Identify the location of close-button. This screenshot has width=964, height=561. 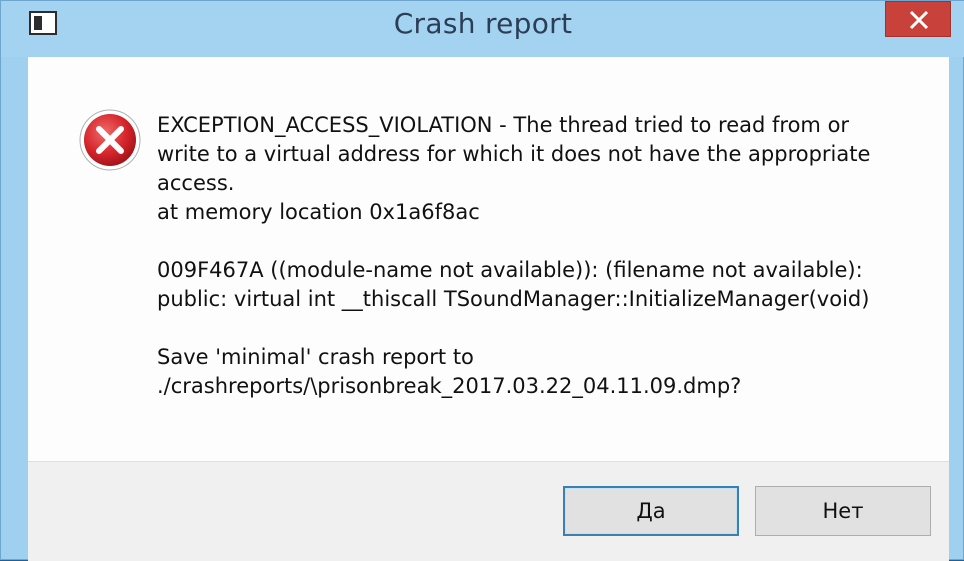
(918, 19).